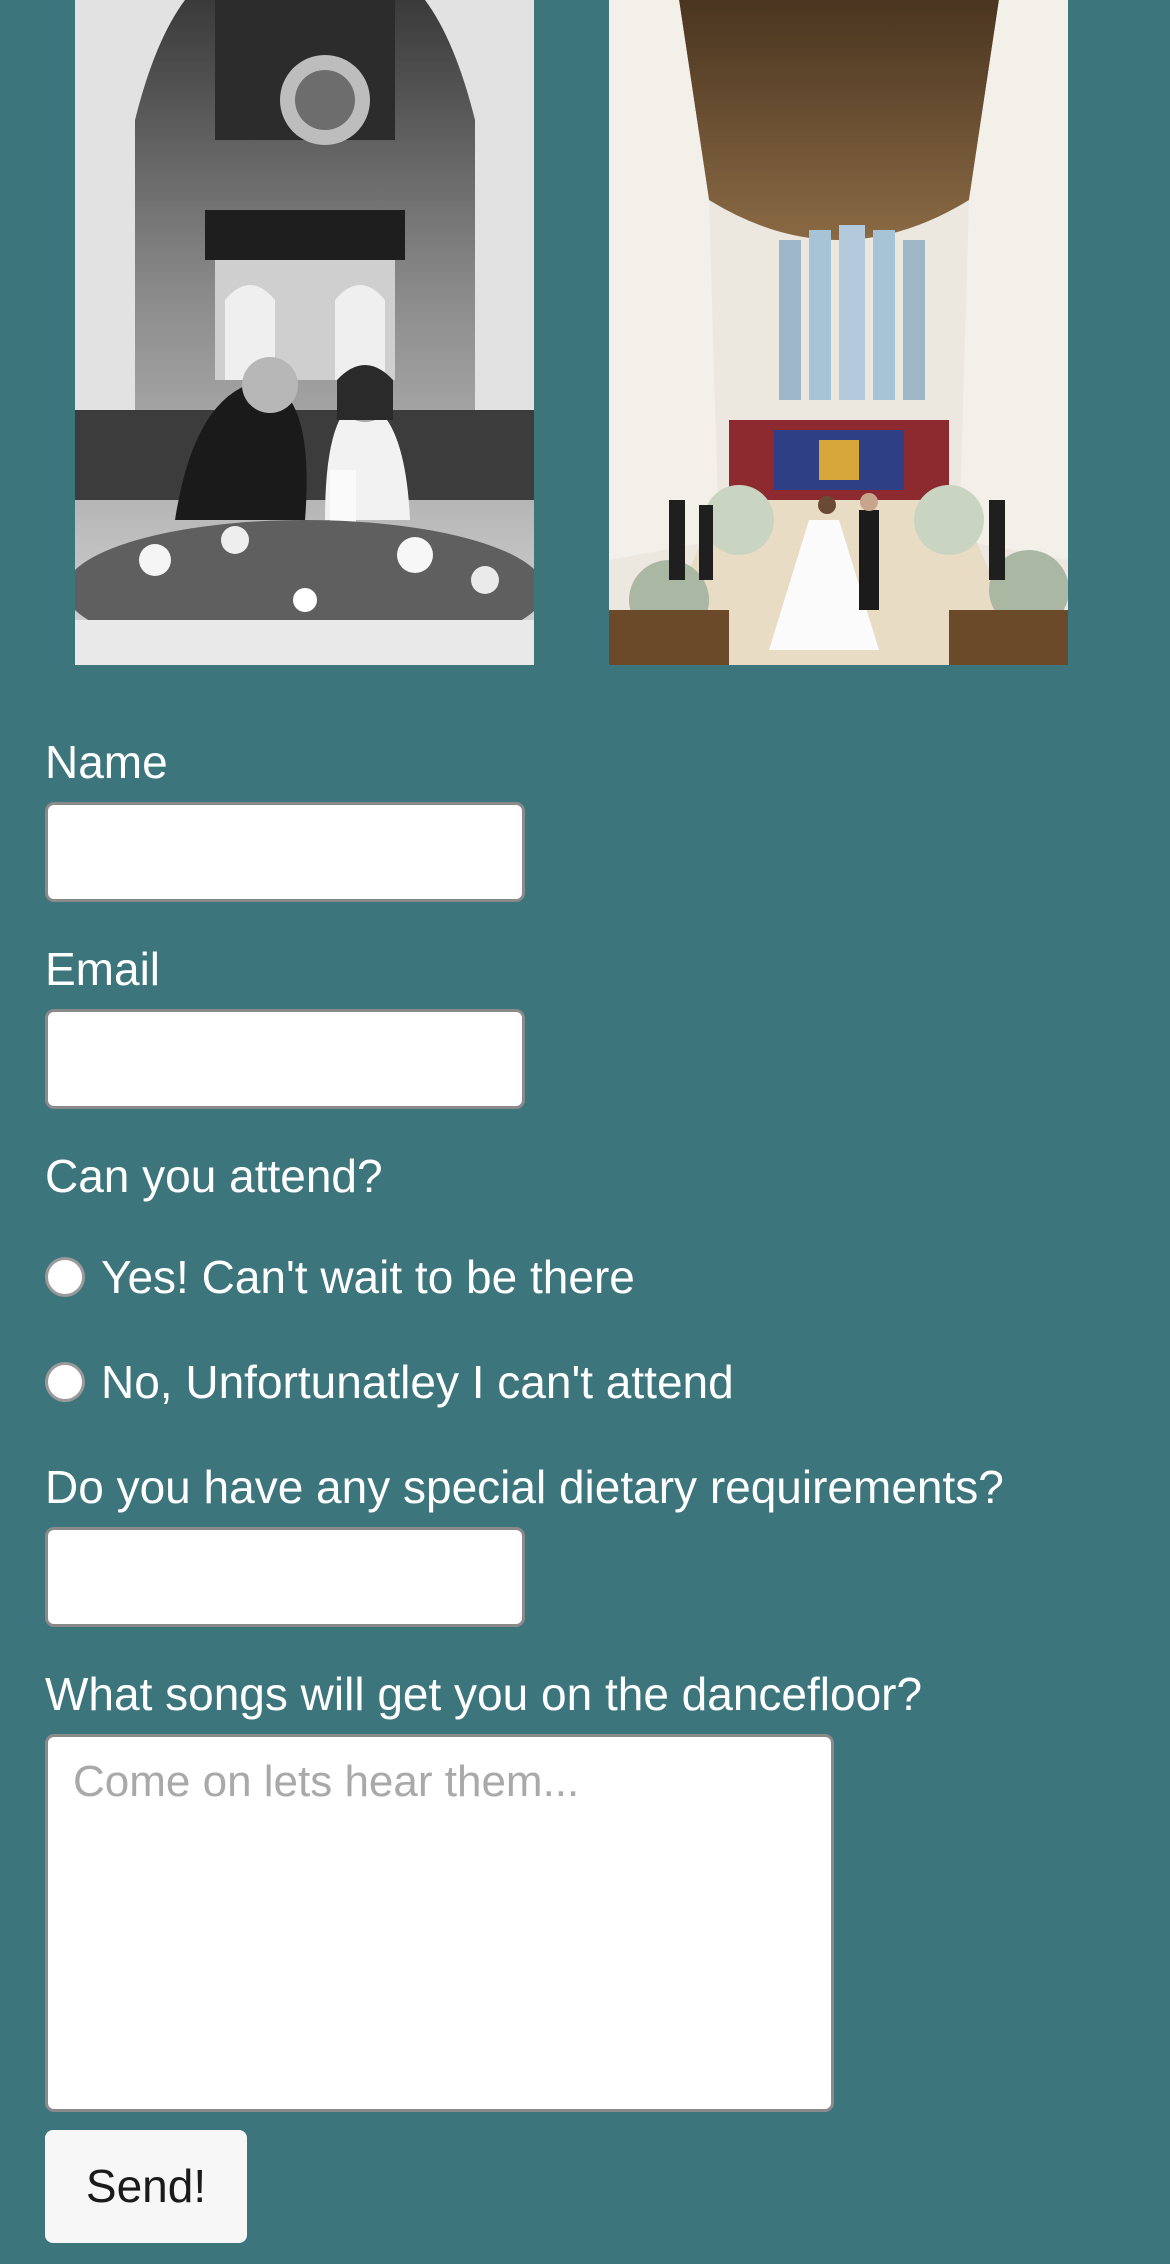  What do you see at coordinates (214, 1176) in the screenshot?
I see `attend-label: Can you attend?` at bounding box center [214, 1176].